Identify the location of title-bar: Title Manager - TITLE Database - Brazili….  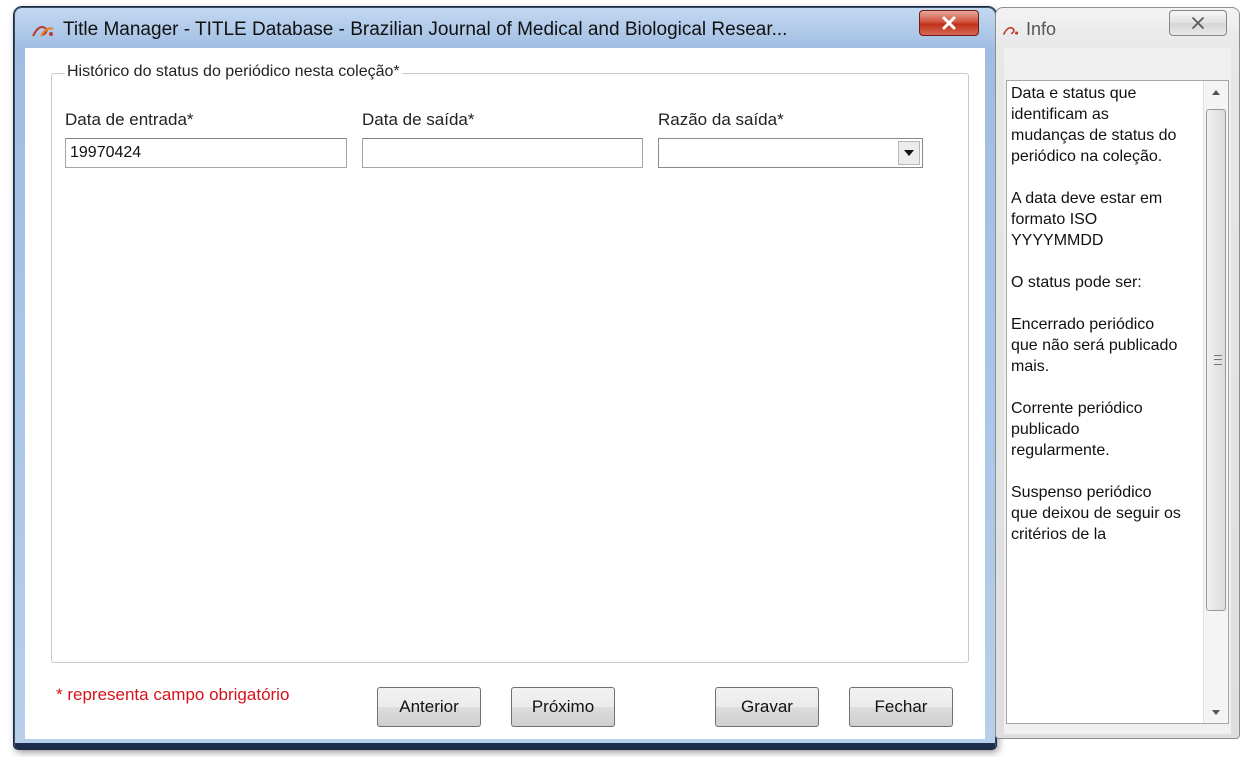
(505, 28).